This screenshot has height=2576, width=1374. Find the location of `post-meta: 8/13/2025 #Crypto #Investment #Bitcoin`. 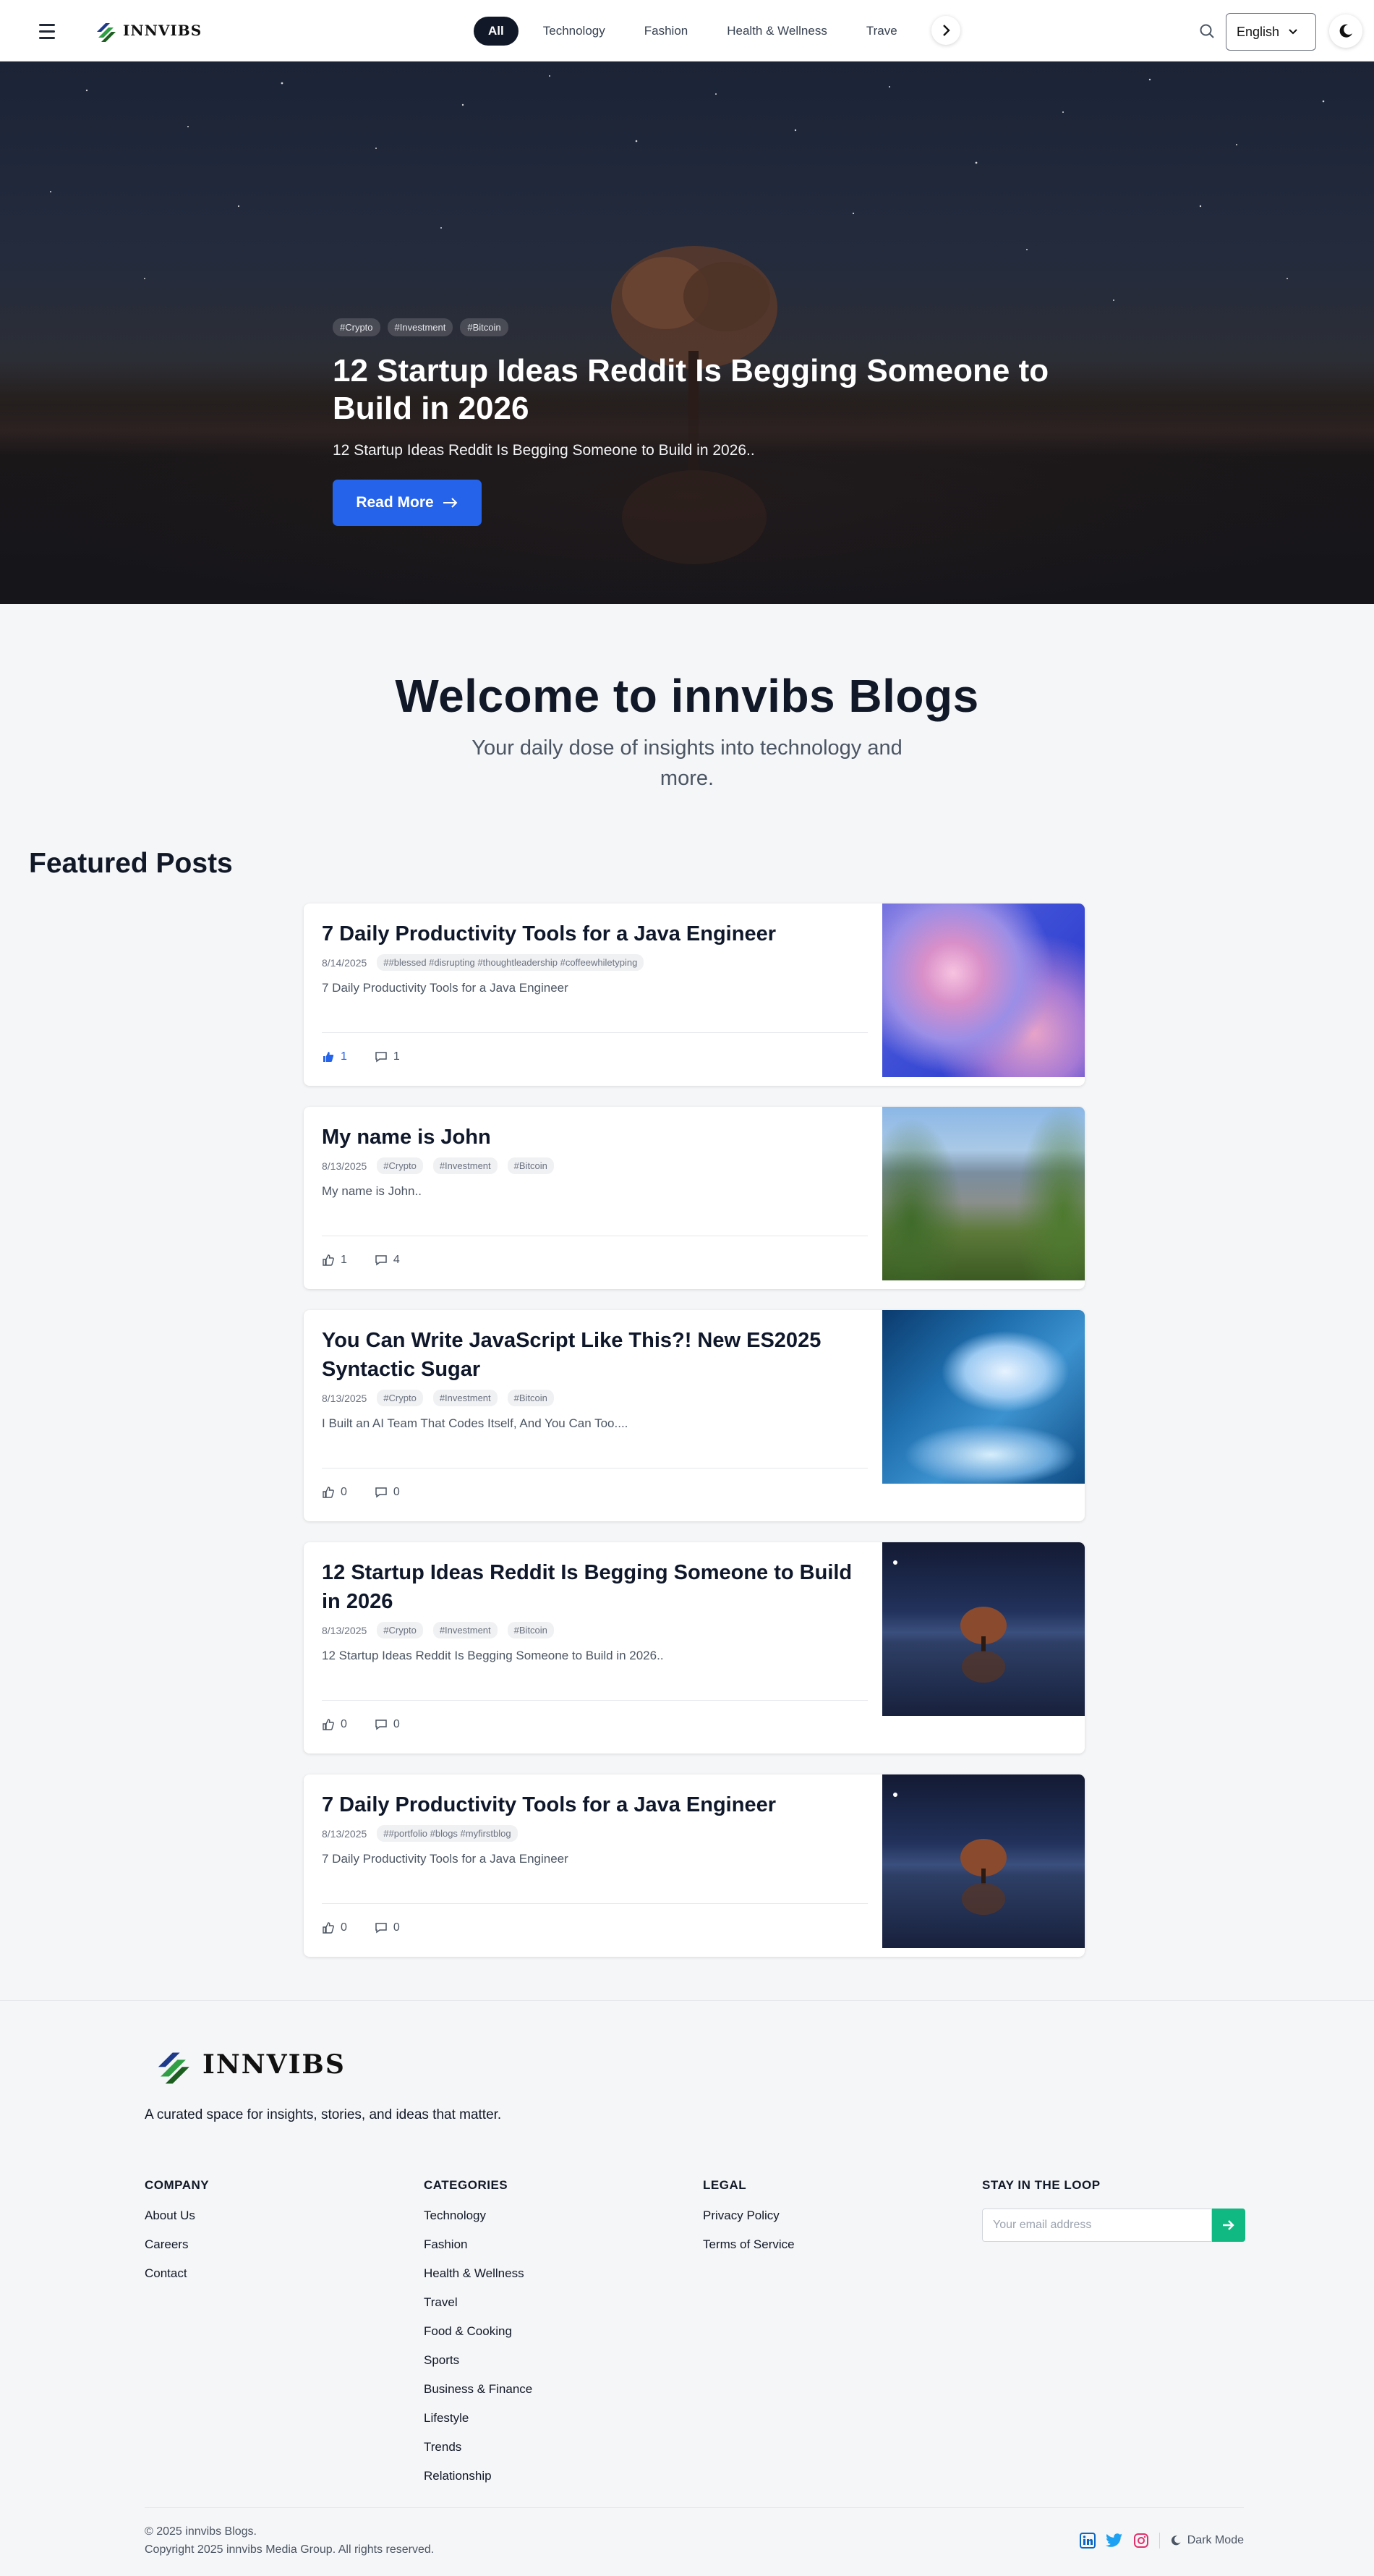

post-meta: 8/13/2025 #Crypto #Investment #Bitcoin is located at coordinates (595, 1165).